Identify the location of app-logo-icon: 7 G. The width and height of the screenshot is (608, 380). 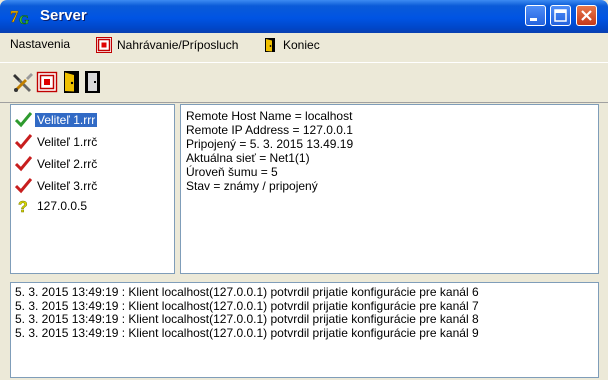
(19, 17).